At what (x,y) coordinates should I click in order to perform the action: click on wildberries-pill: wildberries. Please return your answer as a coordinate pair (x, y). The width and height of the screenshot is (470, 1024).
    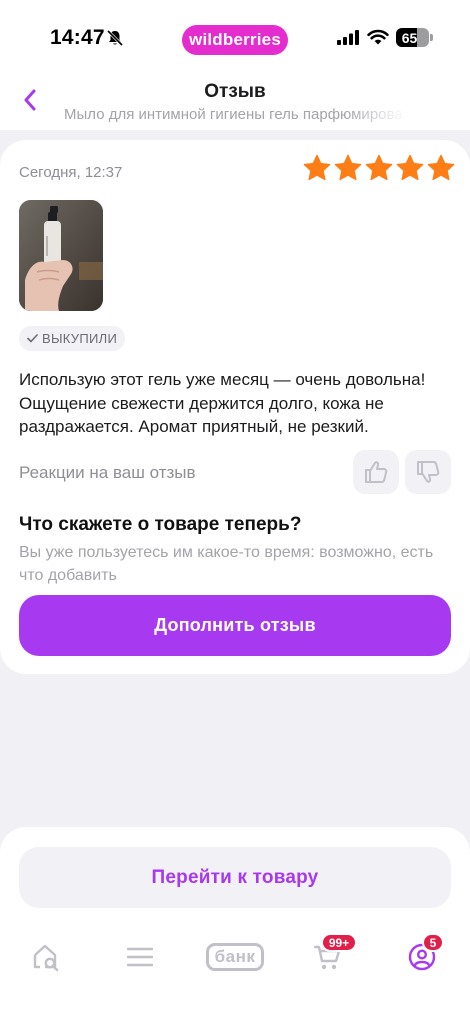
    Looking at the image, I should click on (235, 40).